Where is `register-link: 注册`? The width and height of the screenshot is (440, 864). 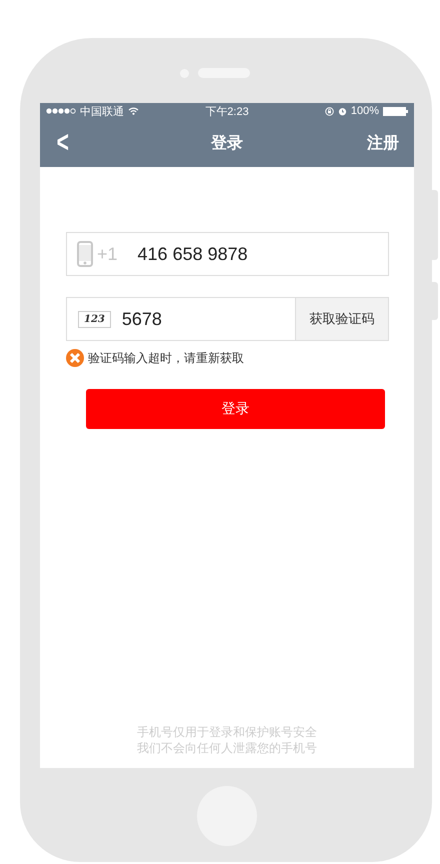
register-link: 注册 is located at coordinates (383, 143).